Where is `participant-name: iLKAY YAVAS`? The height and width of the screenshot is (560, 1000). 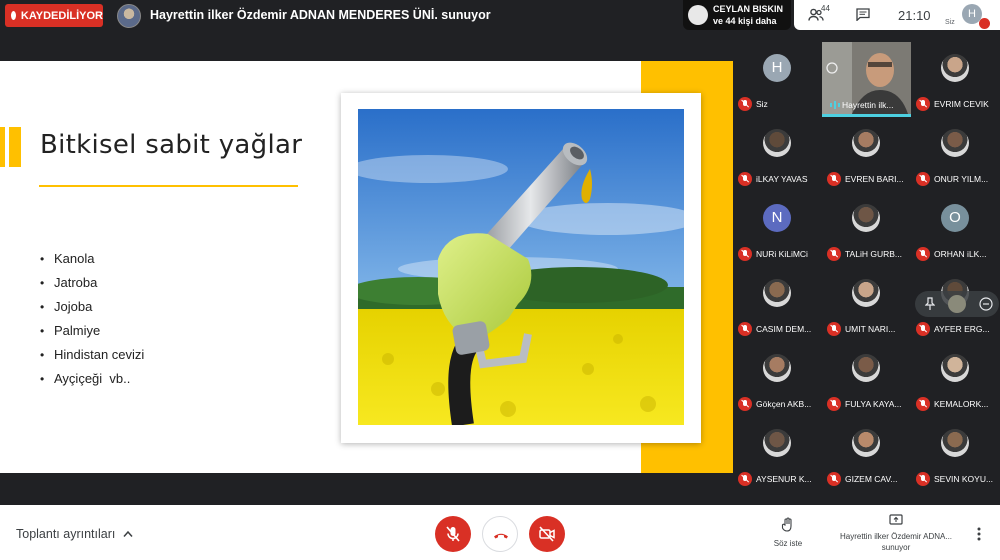
participant-name: iLKAY YAVAS is located at coordinates (782, 179).